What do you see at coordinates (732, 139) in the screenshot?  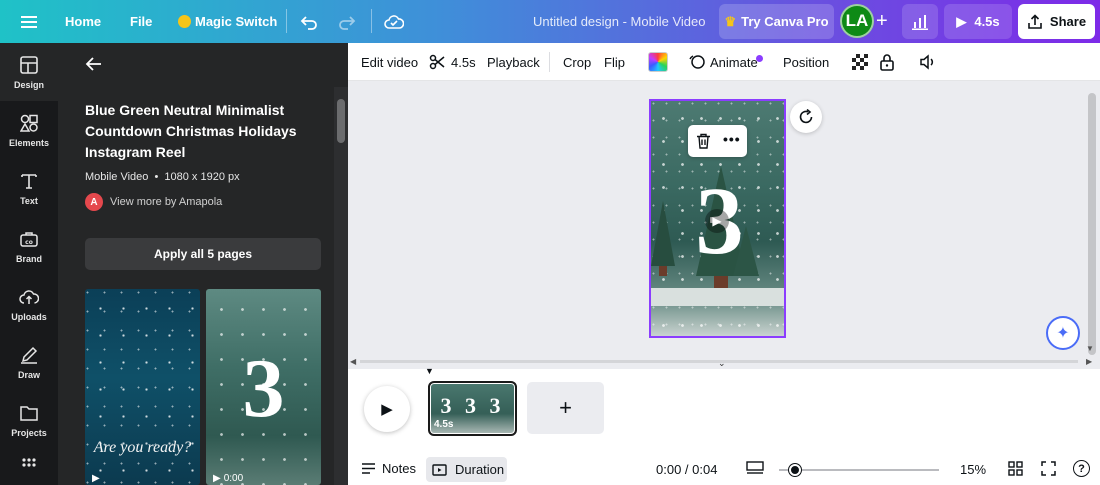 I see `more-options-icon: •••` at bounding box center [732, 139].